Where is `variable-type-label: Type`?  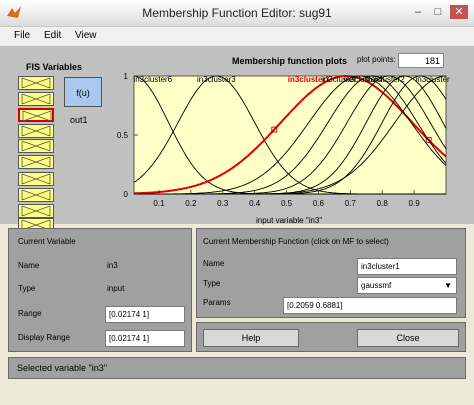 variable-type-label: Type is located at coordinates (27, 288).